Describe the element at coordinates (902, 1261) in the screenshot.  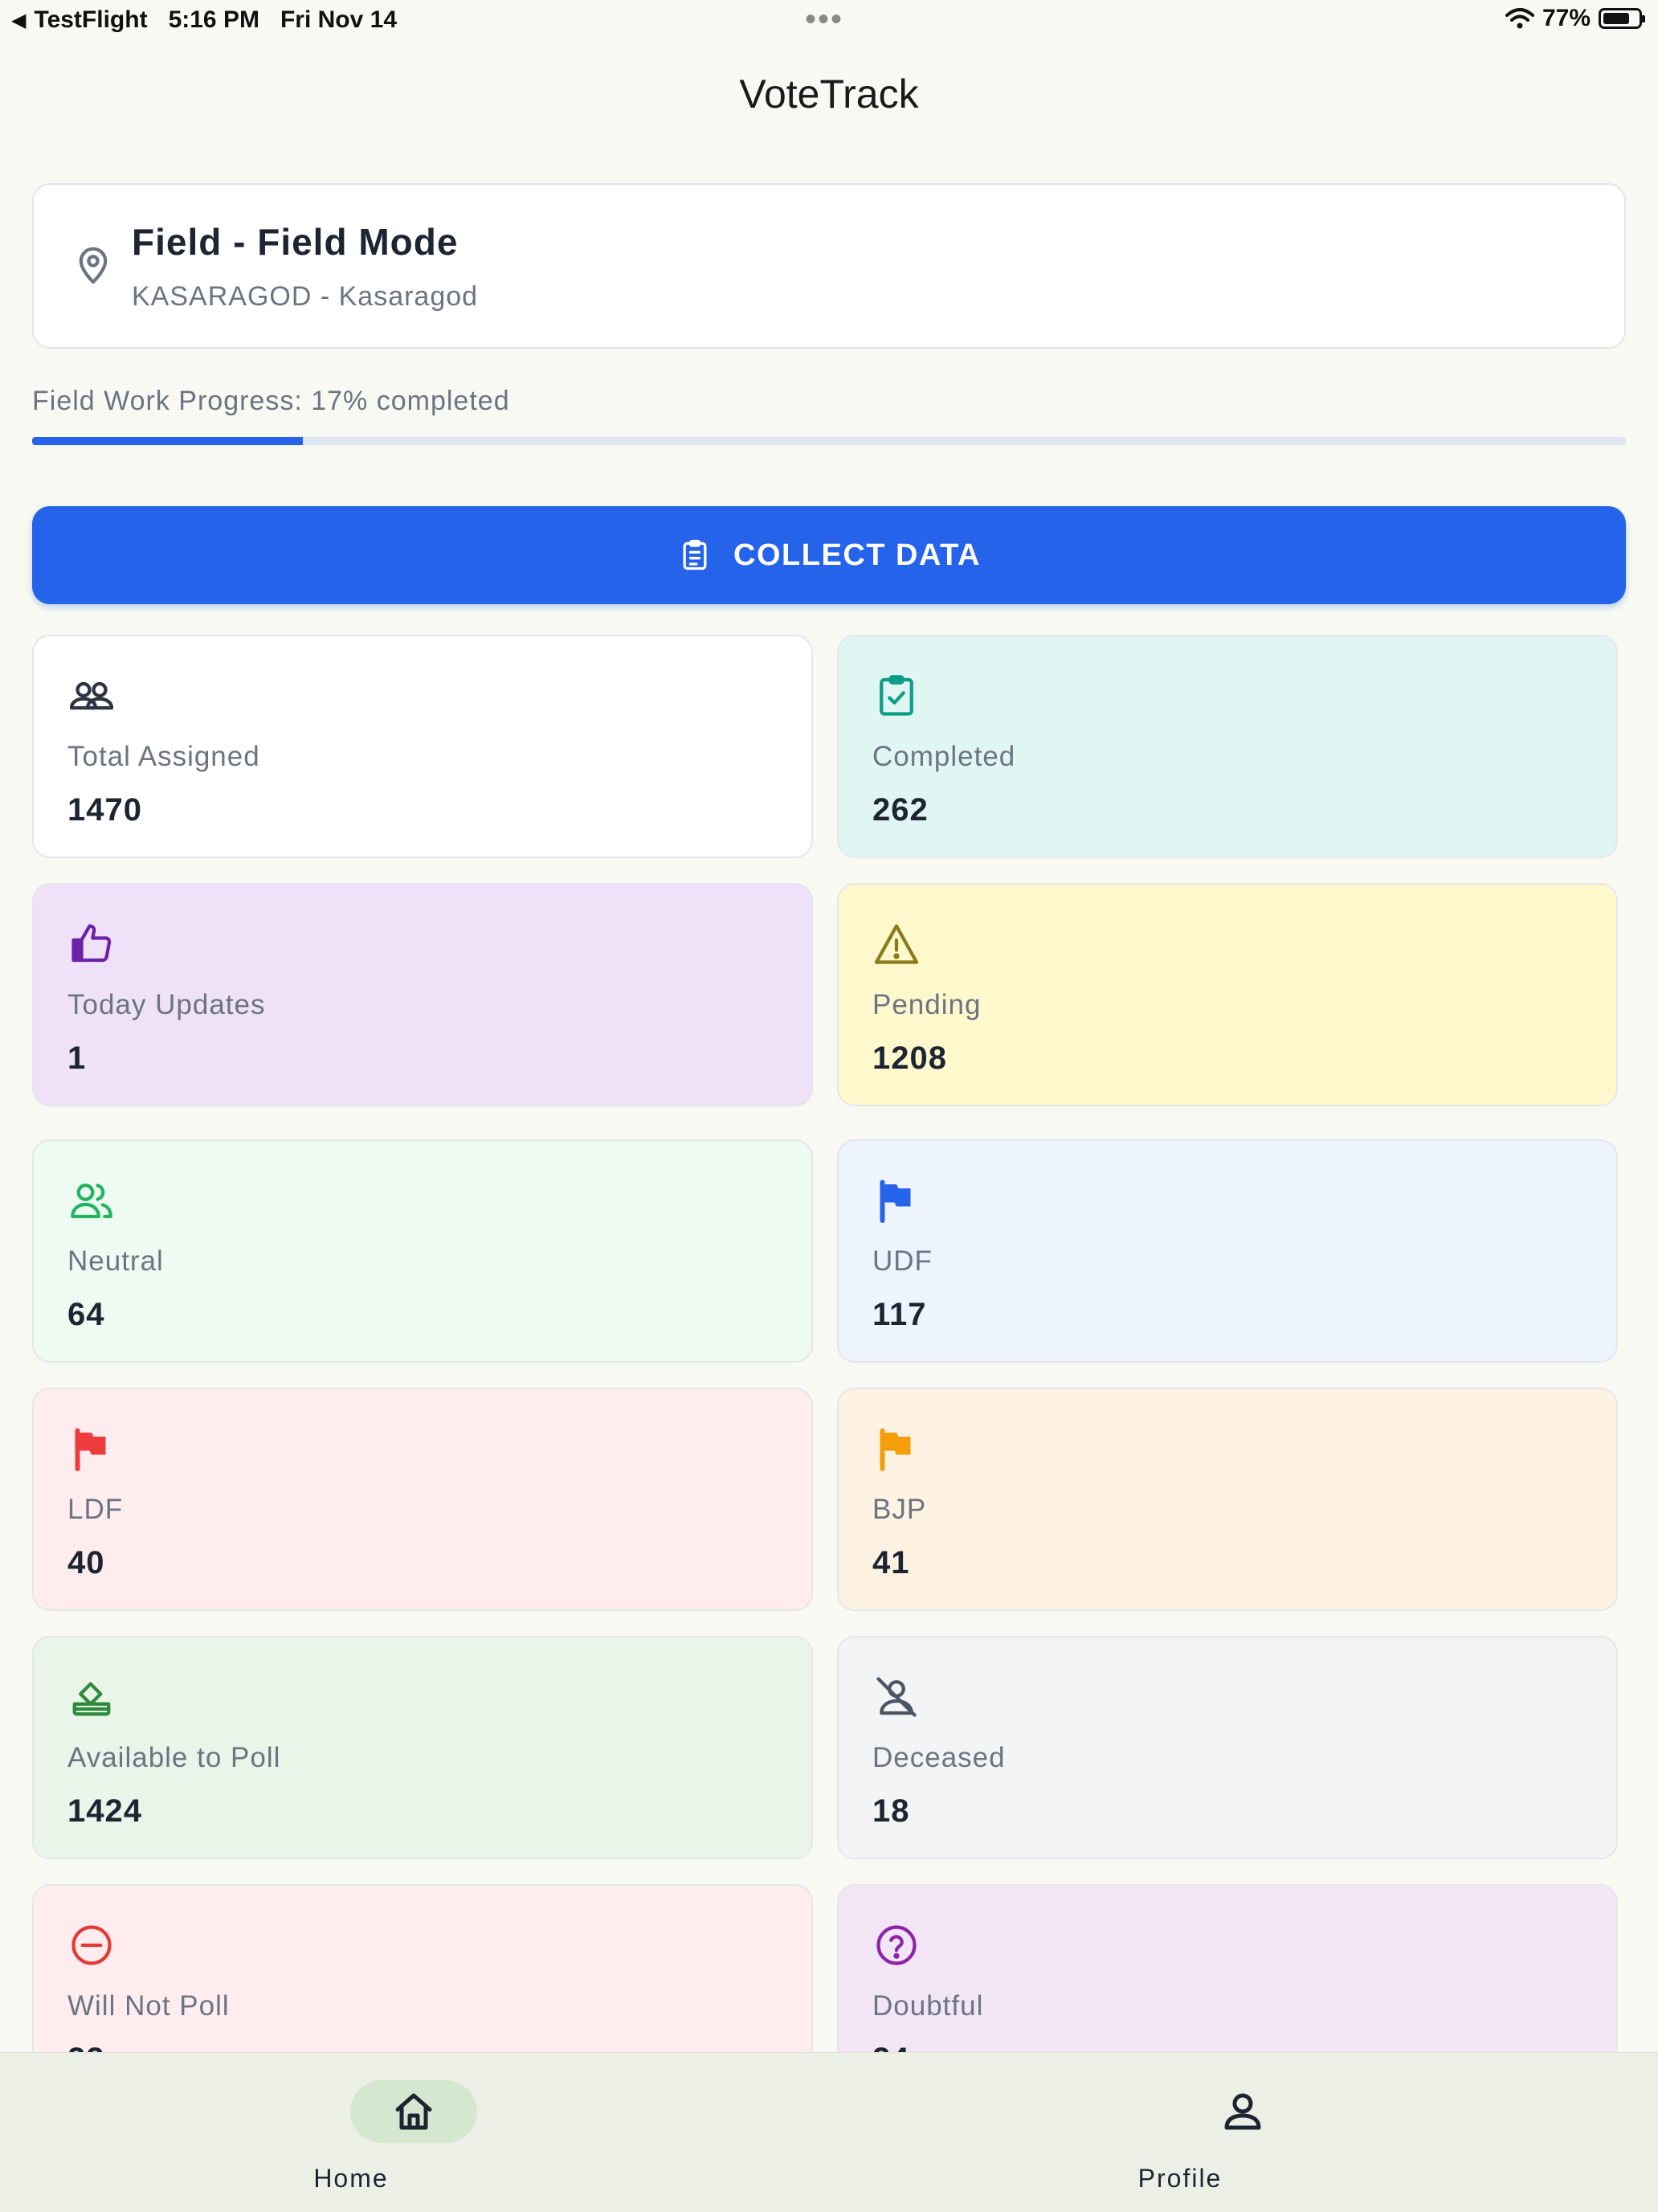
I see `stat-label: UDF` at that location.